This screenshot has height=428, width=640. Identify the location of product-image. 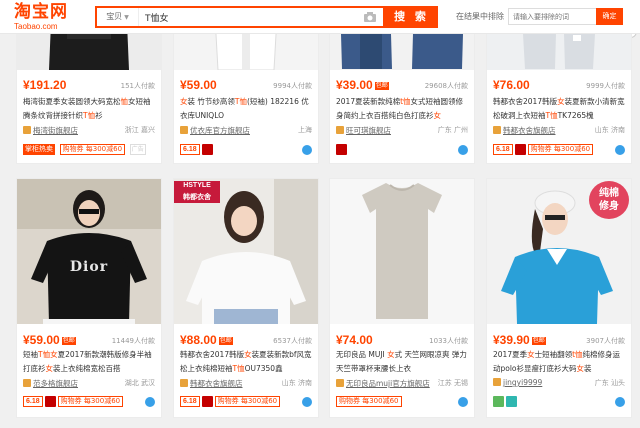
(402, 251).